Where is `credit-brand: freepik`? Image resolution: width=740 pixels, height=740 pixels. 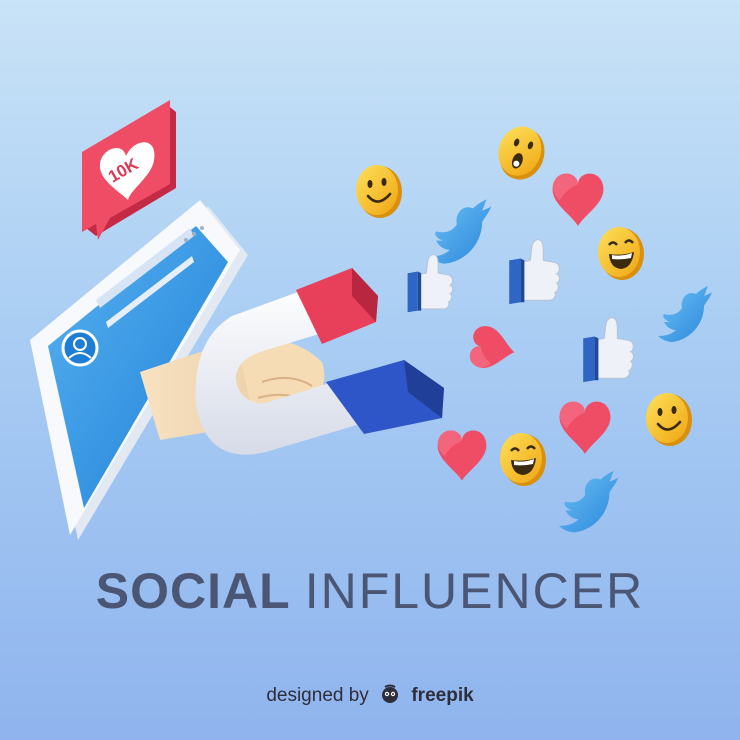 credit-brand: freepik is located at coordinates (442, 695).